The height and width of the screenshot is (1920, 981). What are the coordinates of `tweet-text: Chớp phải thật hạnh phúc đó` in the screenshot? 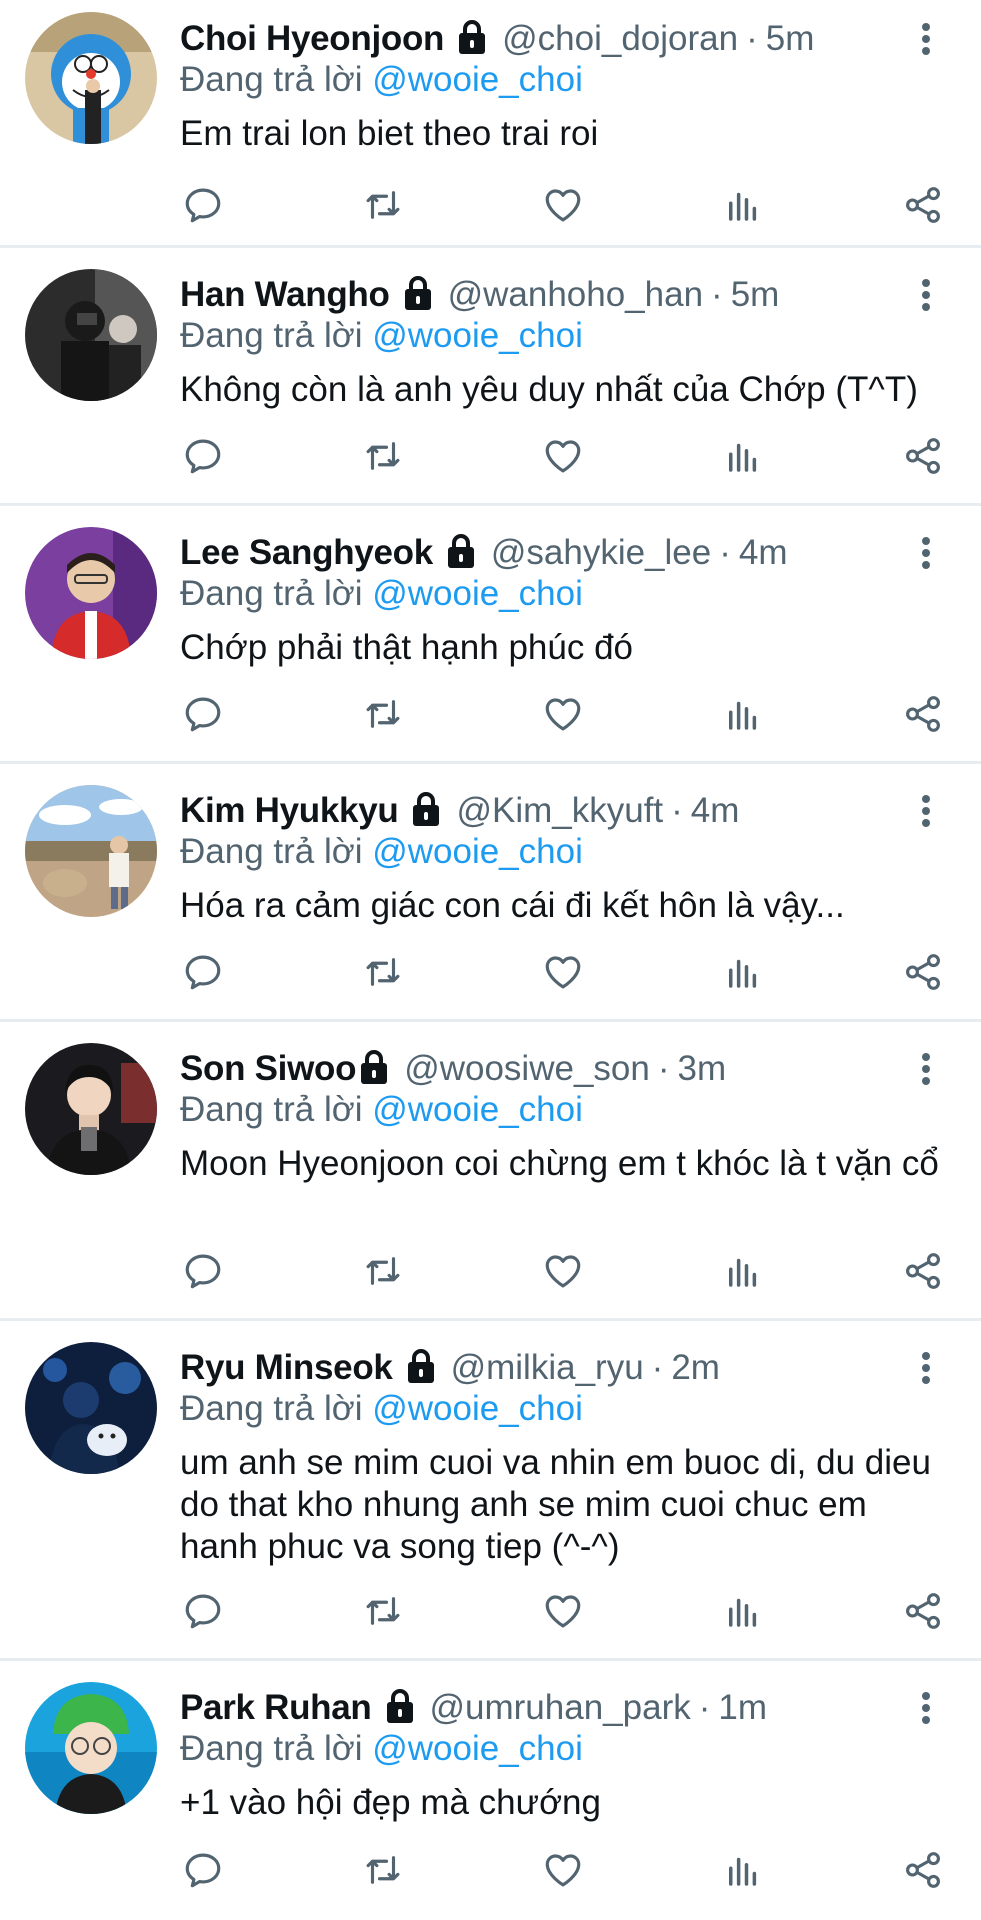 It's located at (407, 647).